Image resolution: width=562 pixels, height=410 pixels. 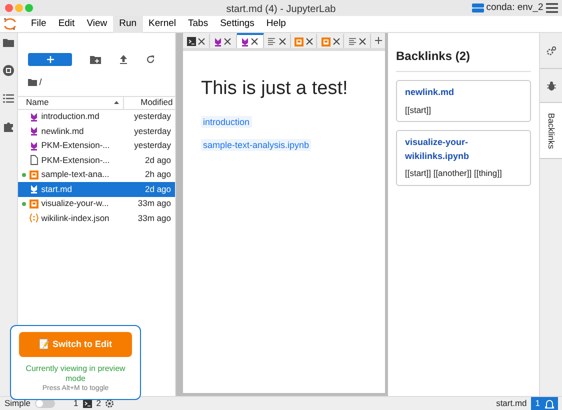 What do you see at coordinates (418, 110) in the screenshot?
I see `backlink-text: [[start]]` at bounding box center [418, 110].